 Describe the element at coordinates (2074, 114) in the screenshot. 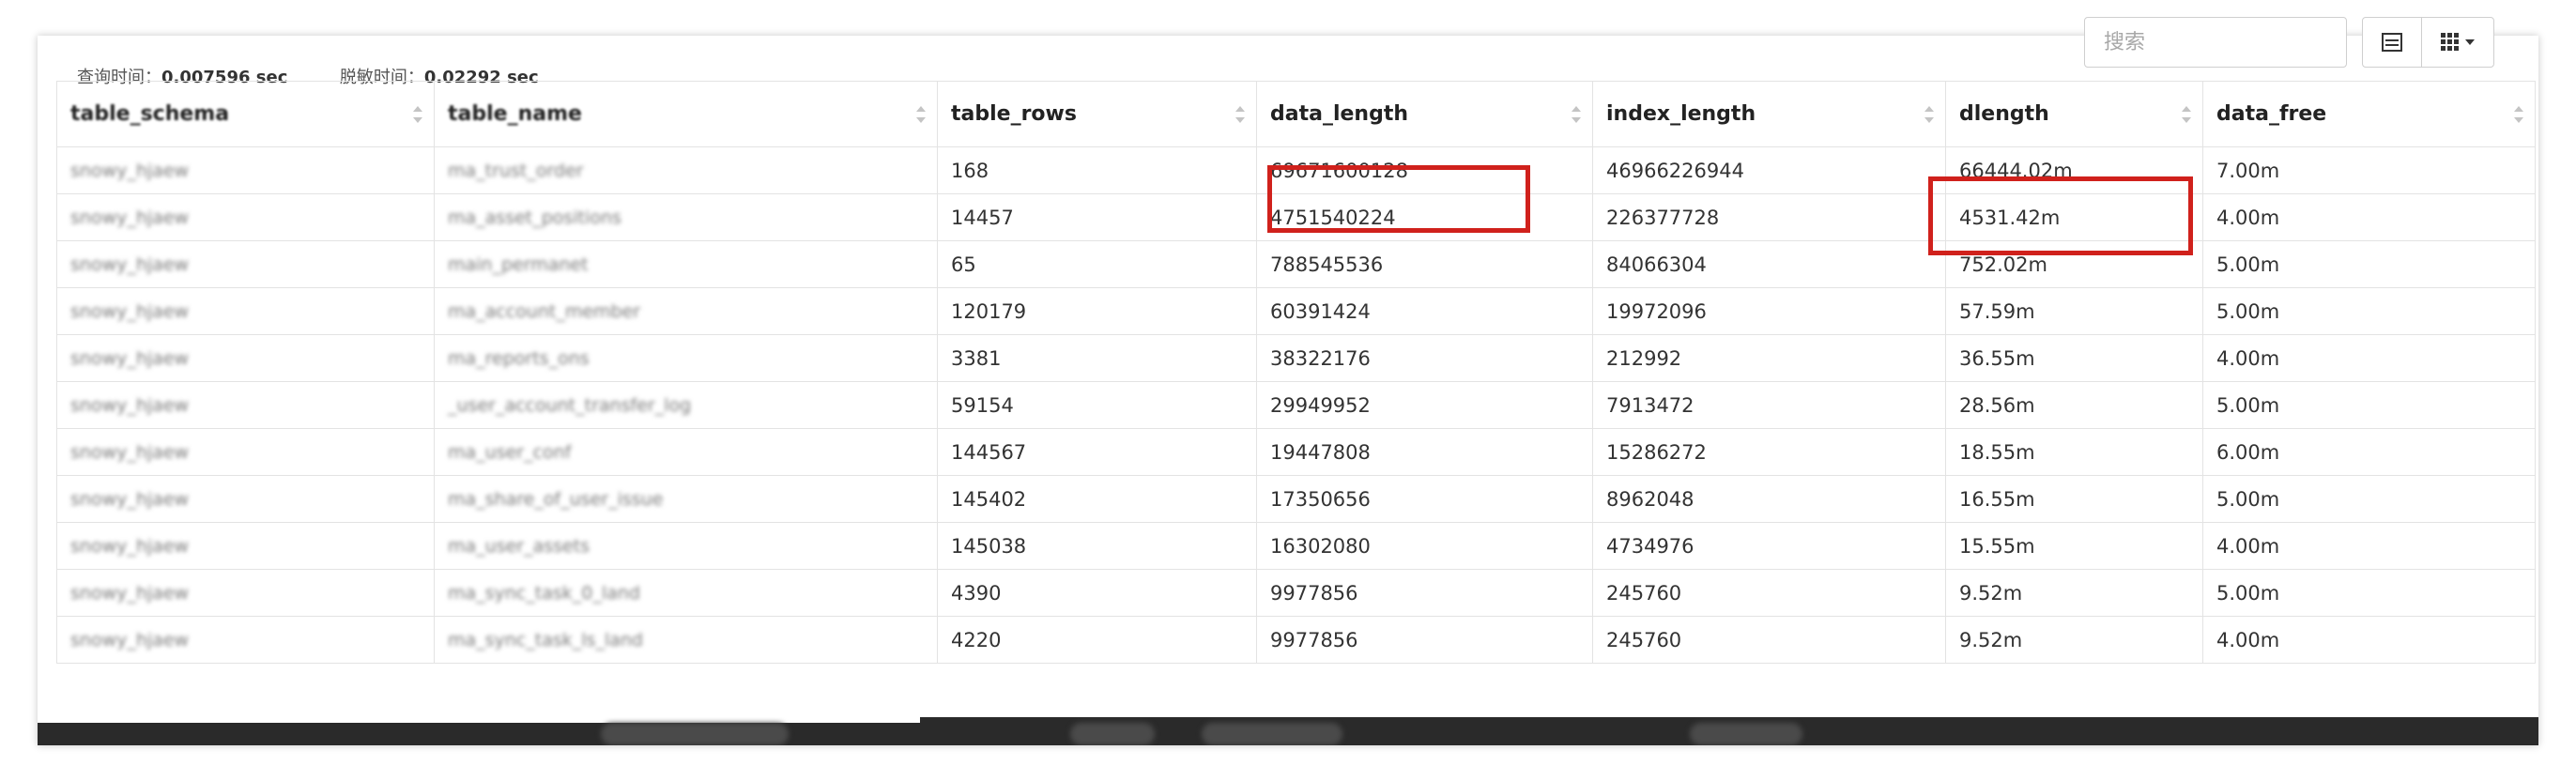

I see `column-header-dlength: dlength` at that location.